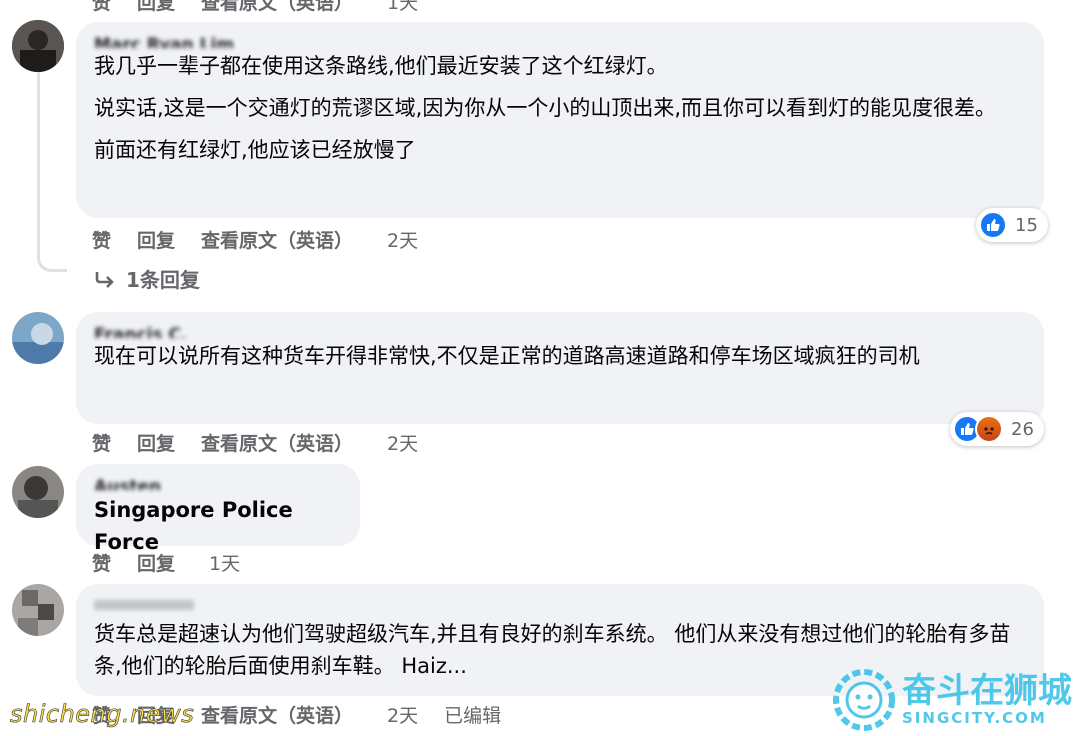  I want to click on edited-label: 已编辑, so click(473, 716).